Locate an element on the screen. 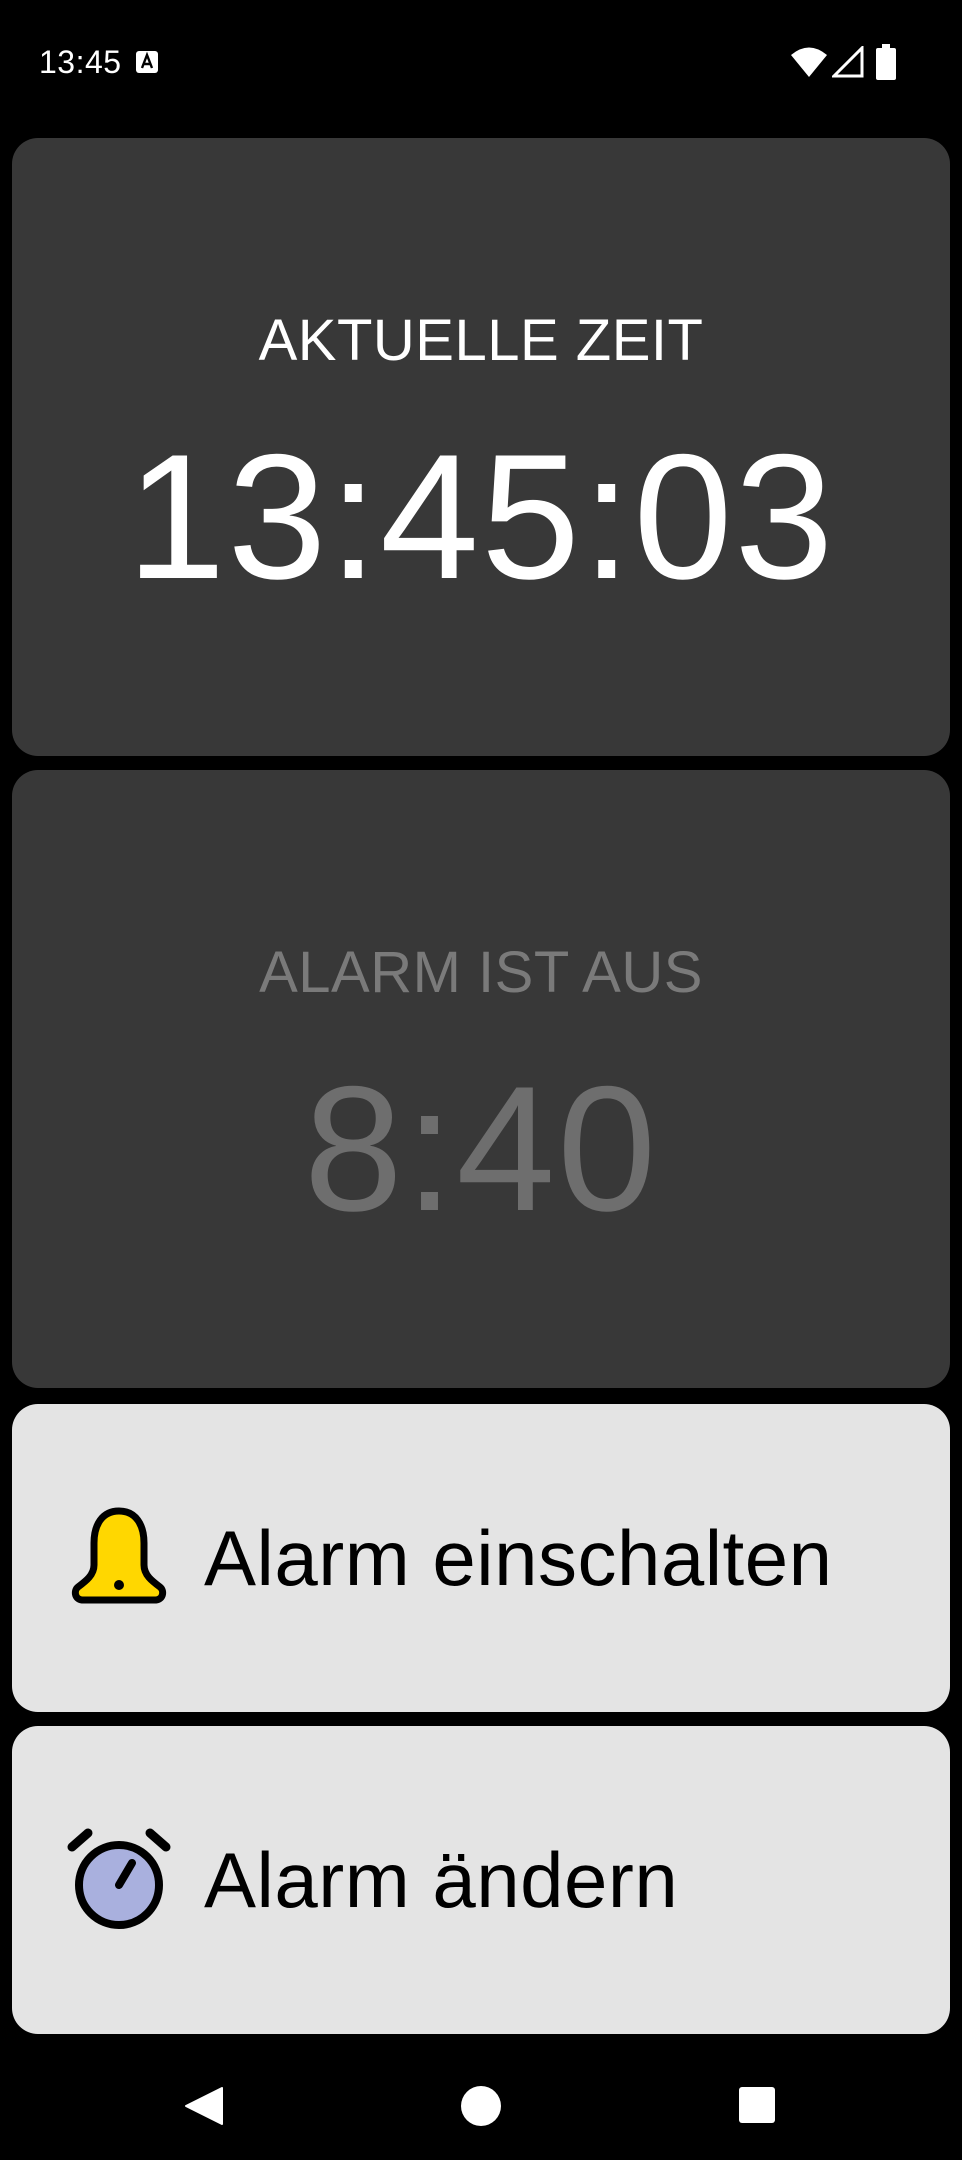 The image size is (962, 2160). enable-alarm-label: Alarm einschalten is located at coordinates (518, 1557).